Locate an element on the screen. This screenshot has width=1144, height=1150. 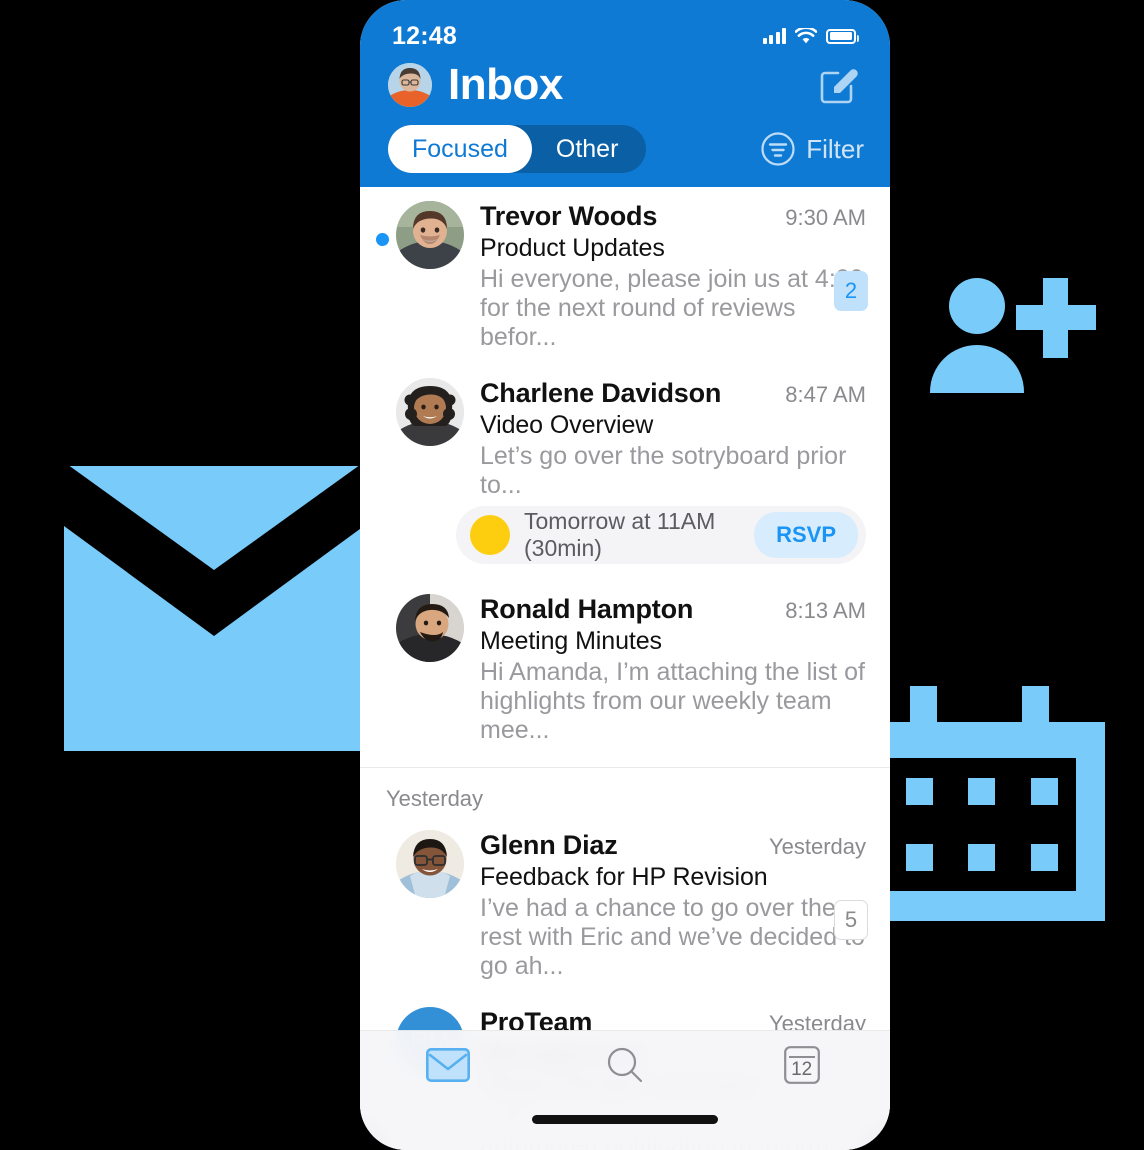
cellular-signal-icon is located at coordinates (774, 36).